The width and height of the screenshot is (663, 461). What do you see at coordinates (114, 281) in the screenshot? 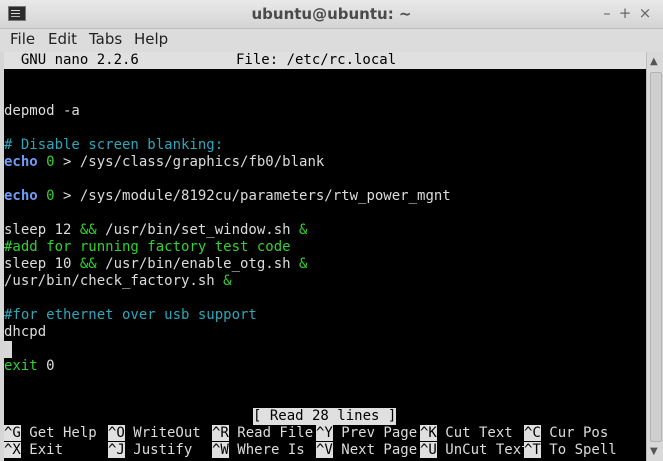
I see `code-text: /usr/bin/check_factory.sh` at bounding box center [114, 281].